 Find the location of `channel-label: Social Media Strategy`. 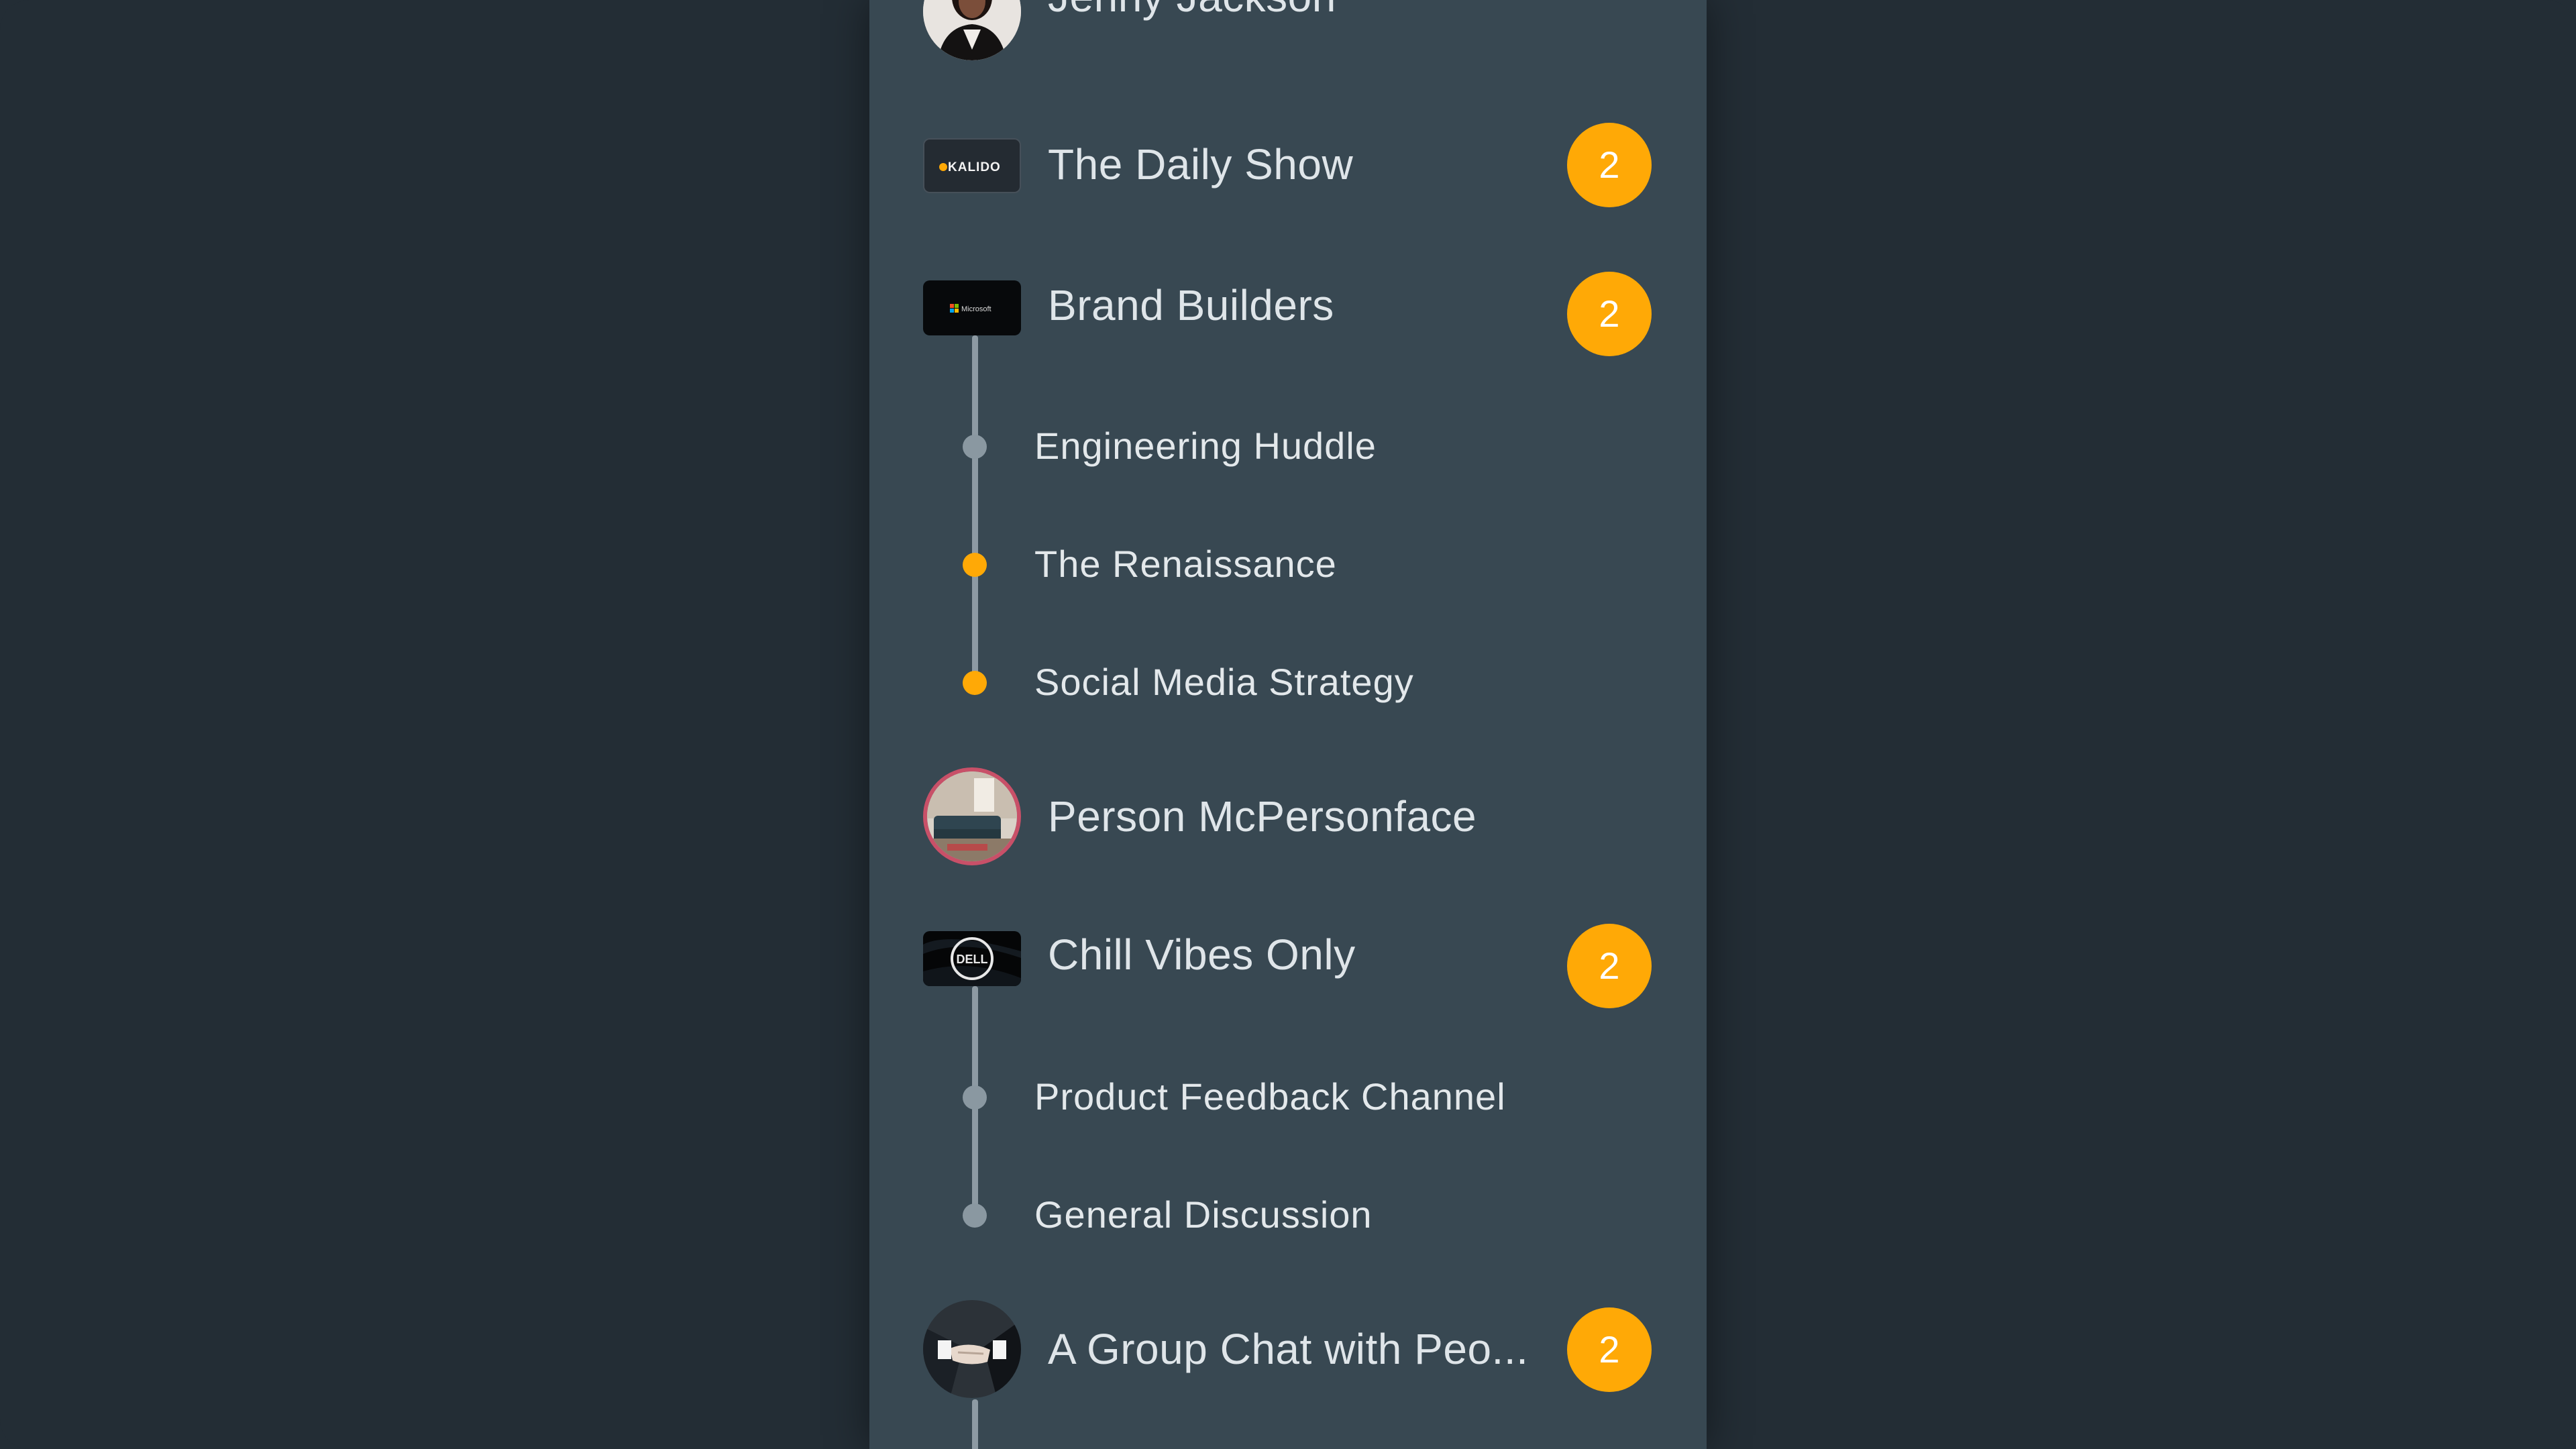

channel-label: Social Media Strategy is located at coordinates (1224, 682).